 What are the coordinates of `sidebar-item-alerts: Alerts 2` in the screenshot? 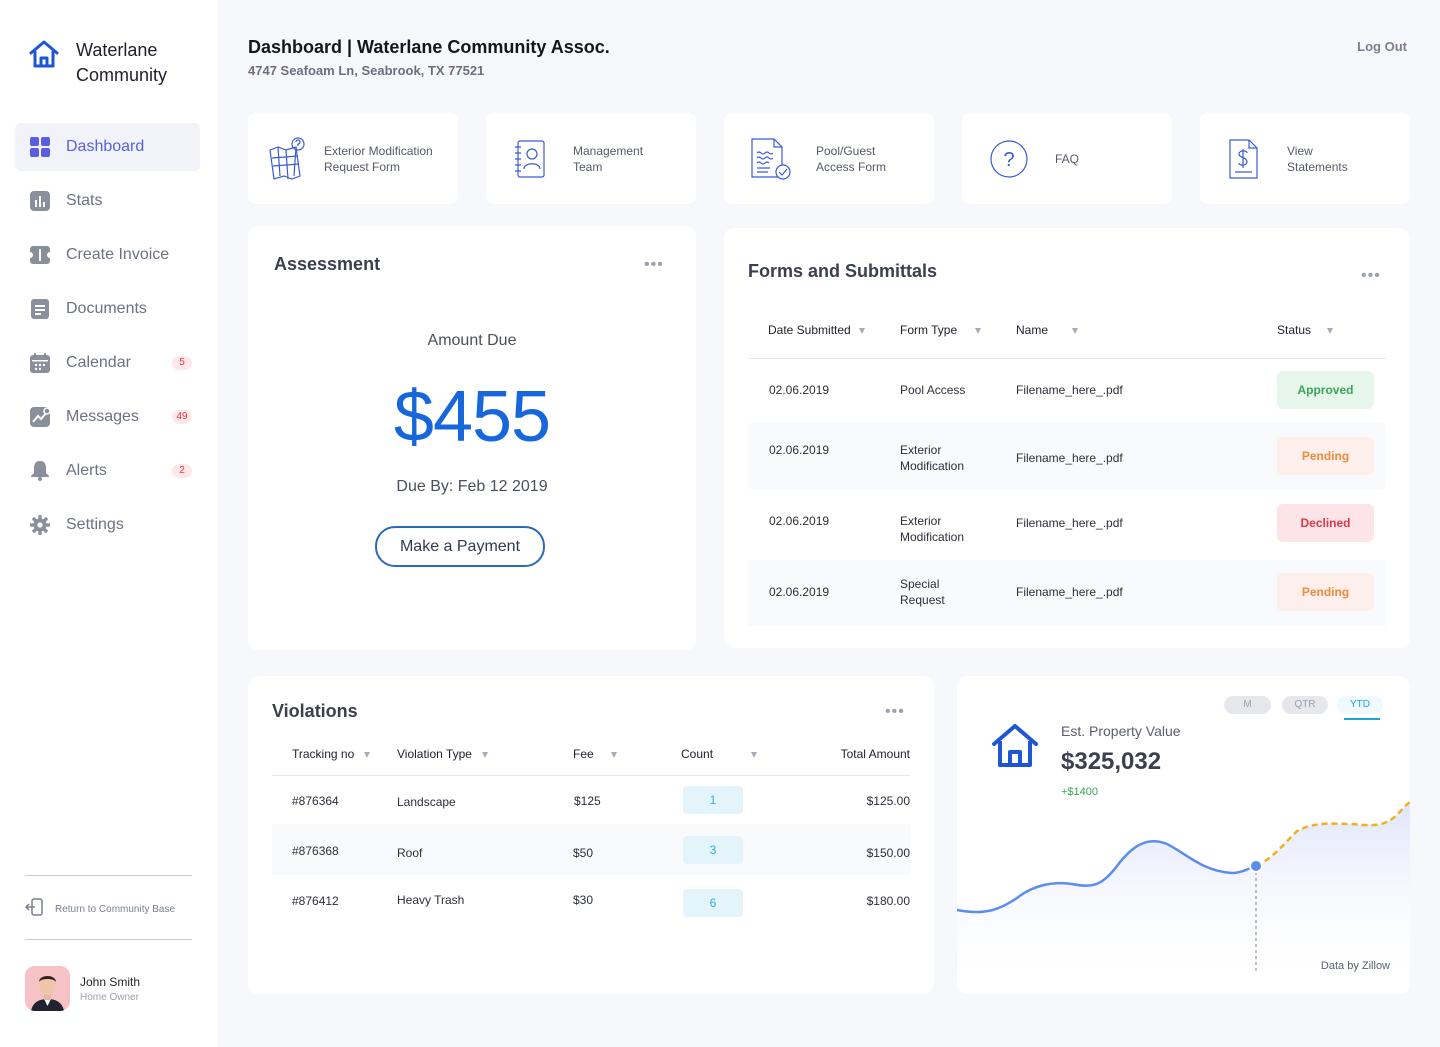 It's located at (107, 471).